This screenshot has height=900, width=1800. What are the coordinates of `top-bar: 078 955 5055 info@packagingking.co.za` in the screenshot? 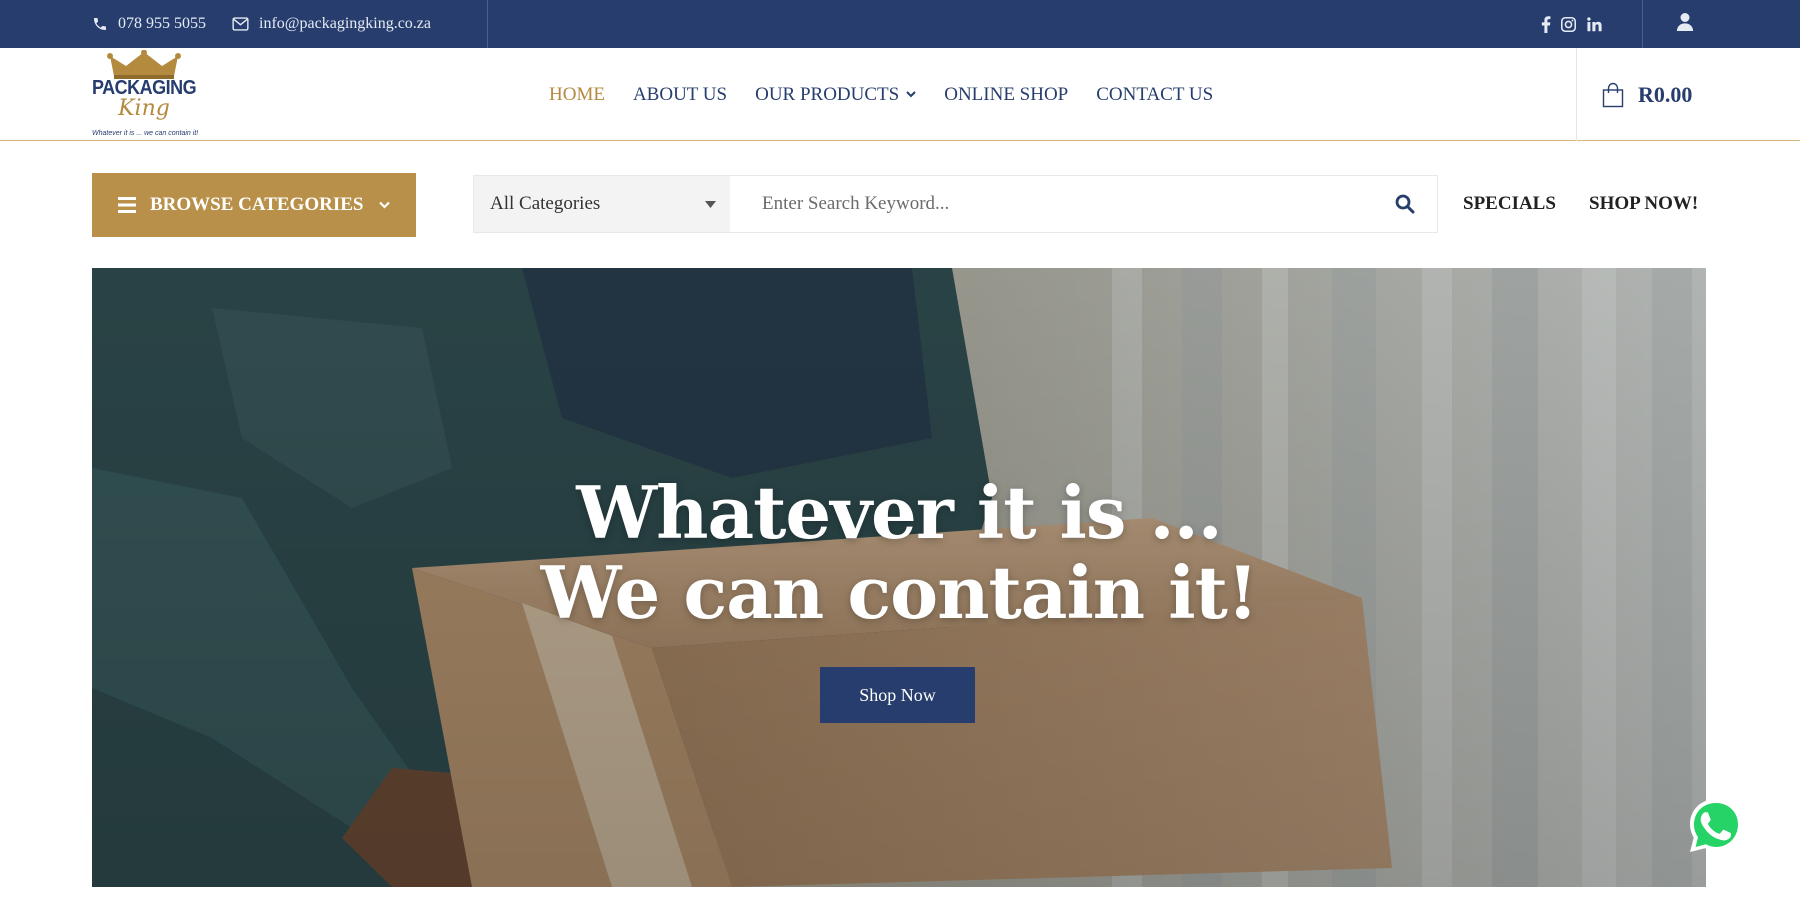 It's located at (900, 24).